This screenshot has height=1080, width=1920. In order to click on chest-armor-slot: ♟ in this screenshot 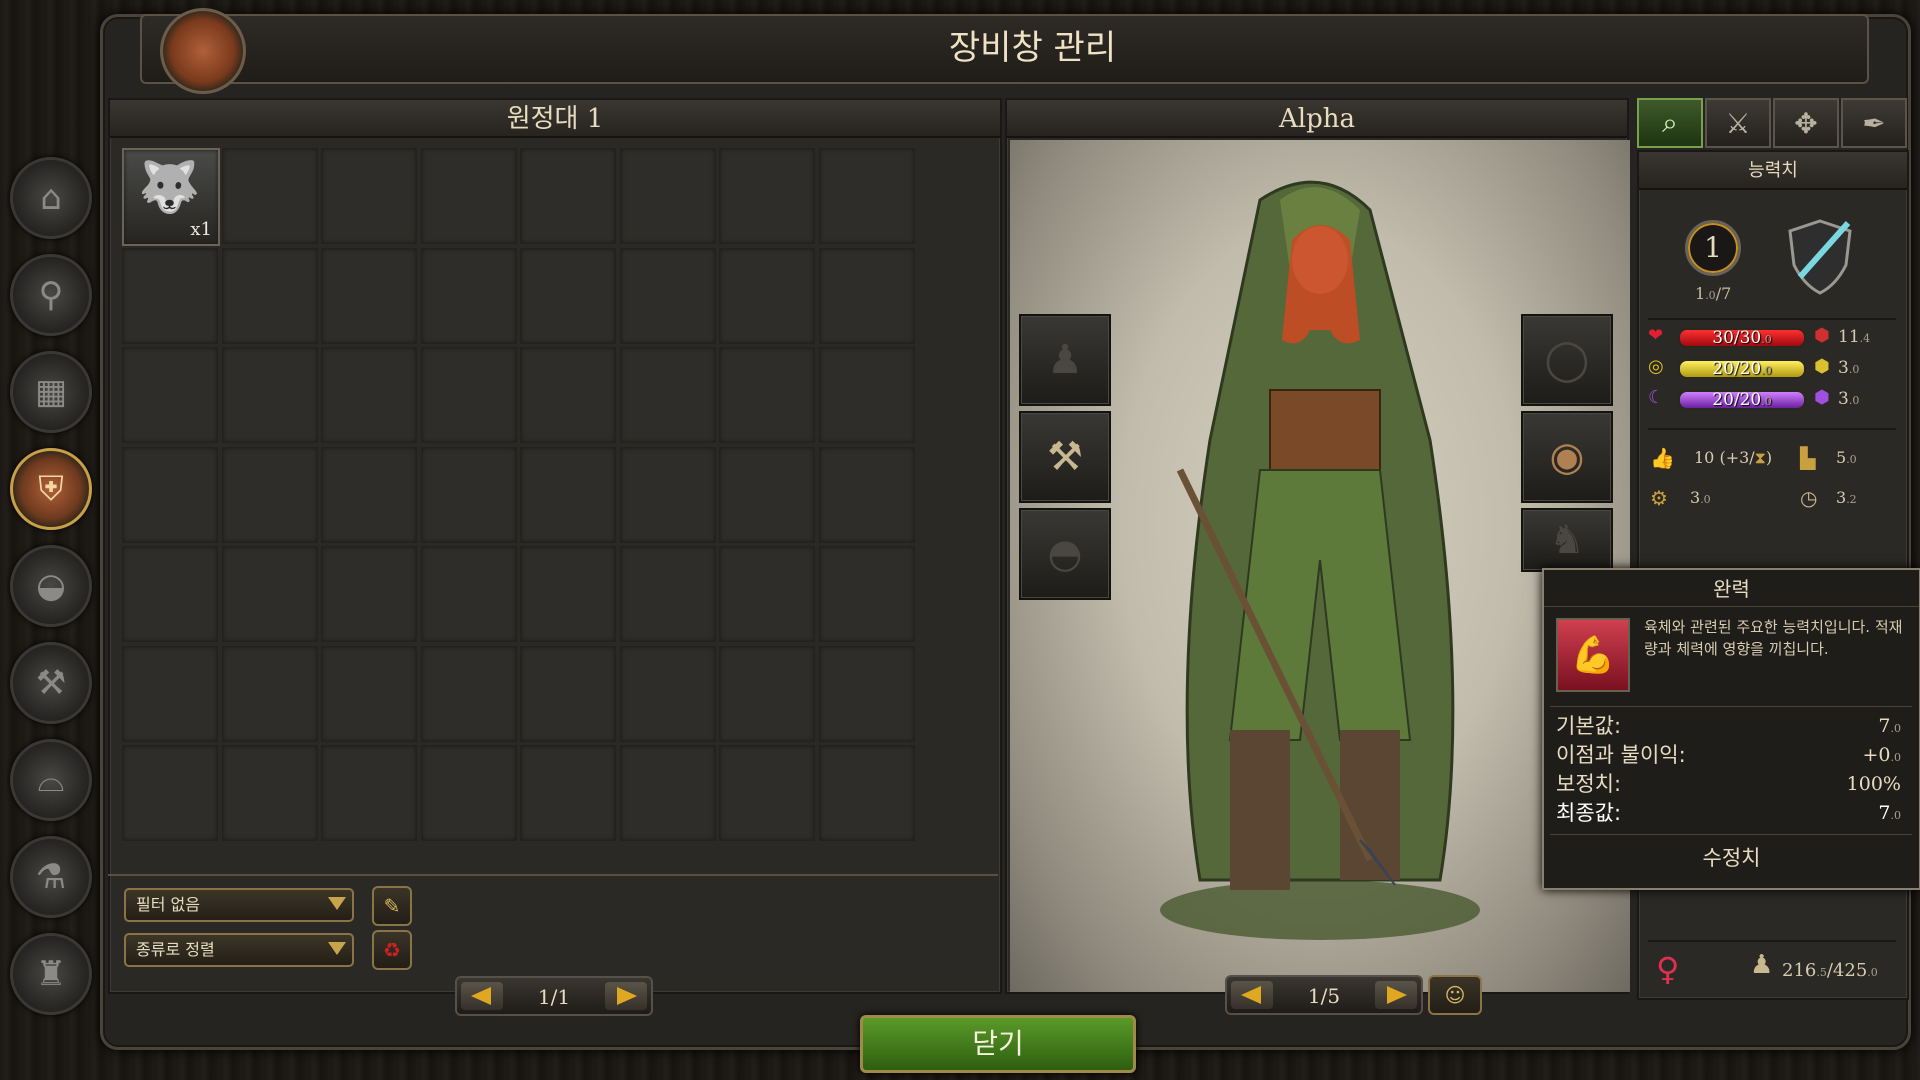, I will do `click(1065, 360)`.